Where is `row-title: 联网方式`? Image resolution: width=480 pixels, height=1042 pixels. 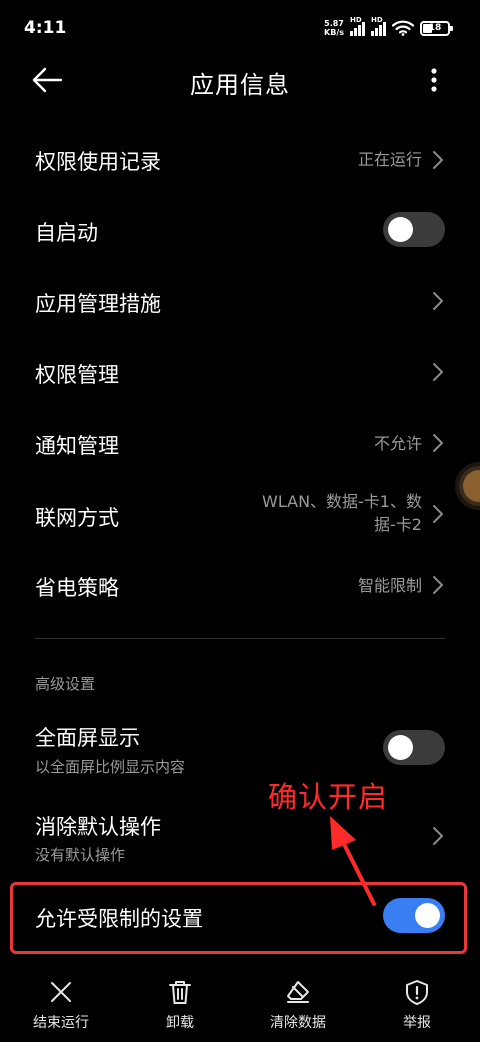 row-title: 联网方式 is located at coordinates (77, 518).